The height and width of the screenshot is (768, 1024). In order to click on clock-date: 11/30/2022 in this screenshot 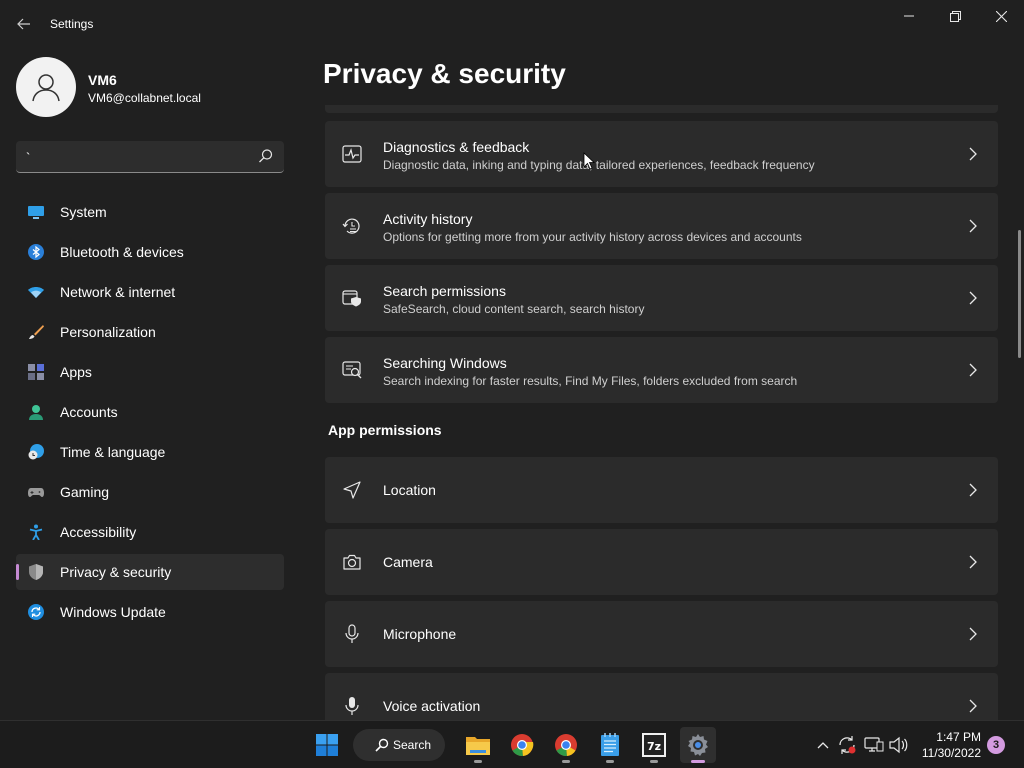, I will do `click(951, 753)`.